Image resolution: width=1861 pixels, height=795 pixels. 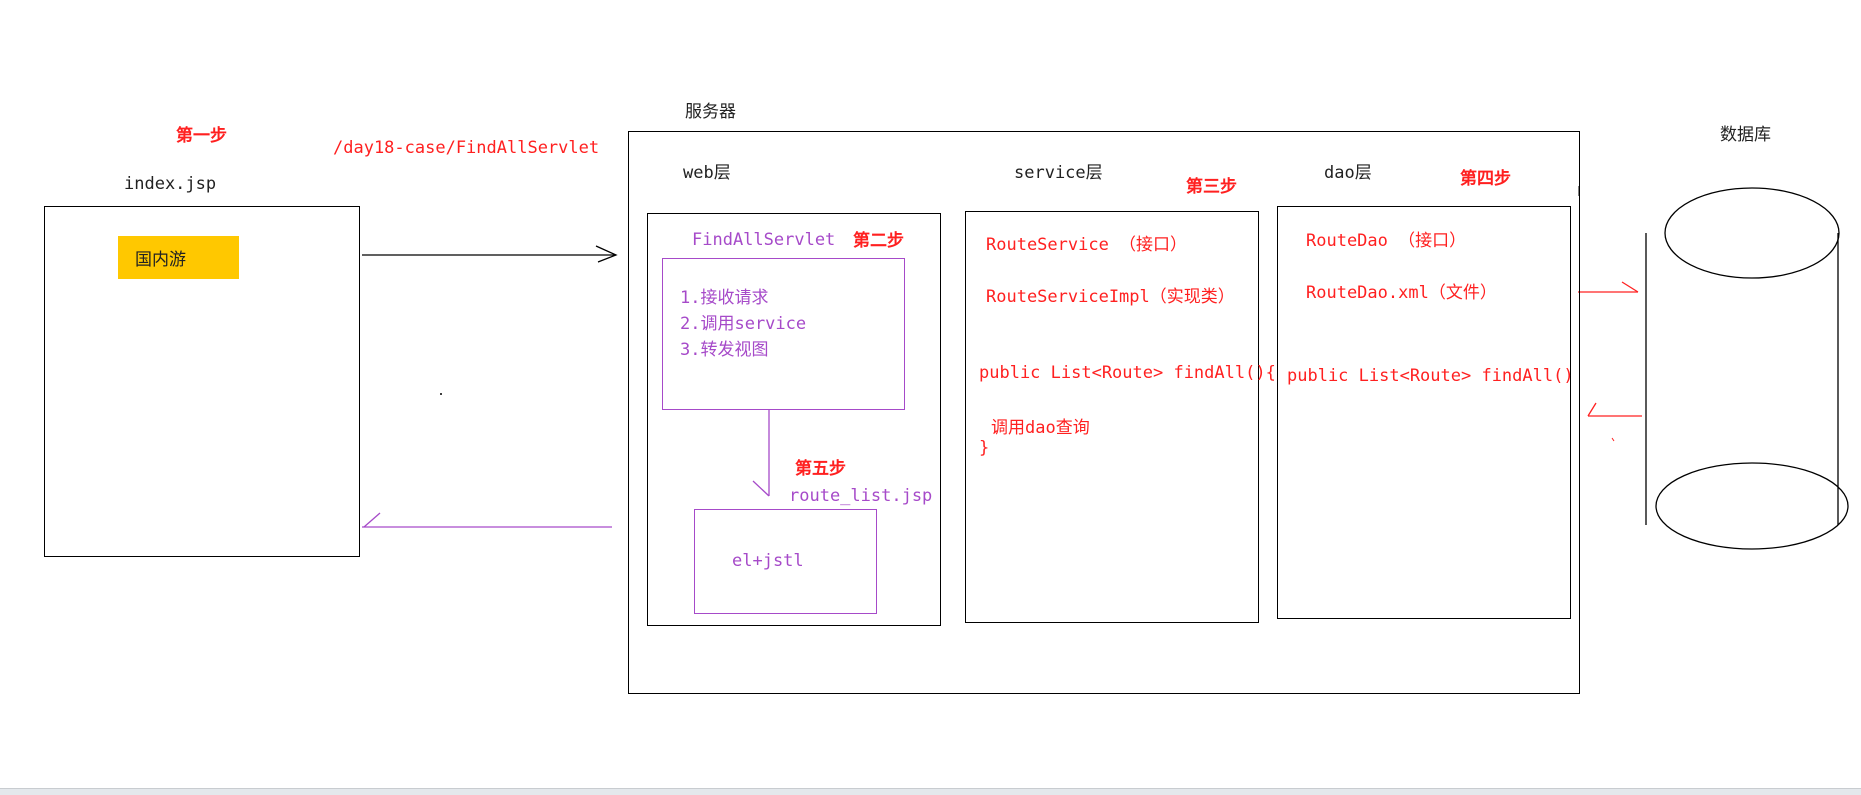 I want to click on jsp-content: el+jstl, so click(x=768, y=561).